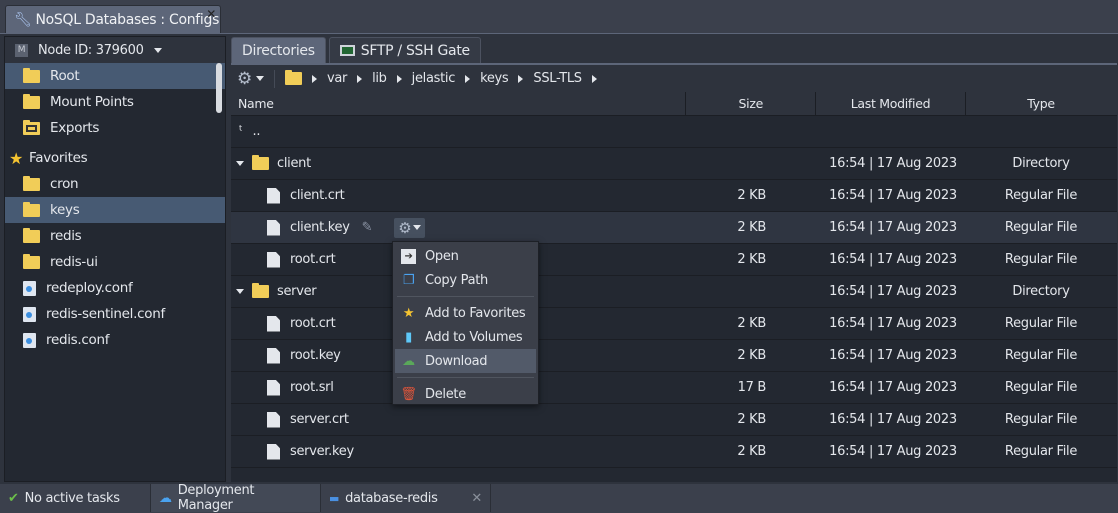 The image size is (1118, 513). I want to click on menu-item-label: Copy Path, so click(456, 280).